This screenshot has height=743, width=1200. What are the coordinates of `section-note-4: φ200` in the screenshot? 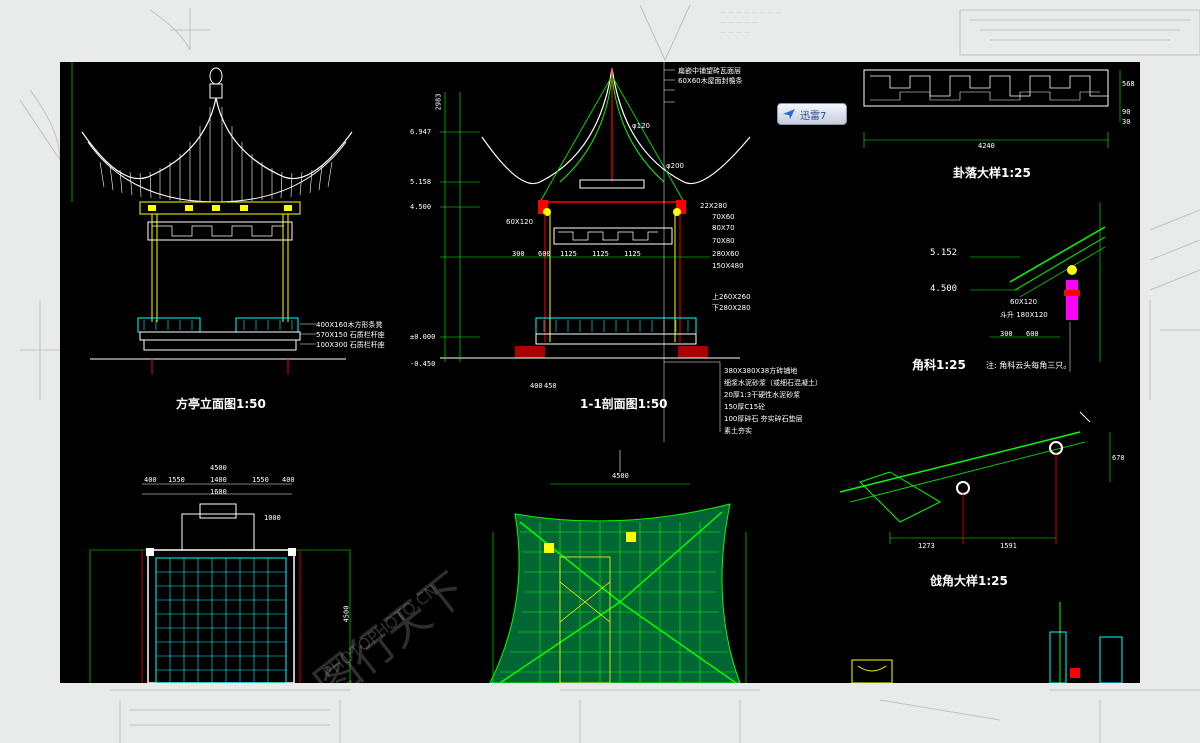 It's located at (675, 166).